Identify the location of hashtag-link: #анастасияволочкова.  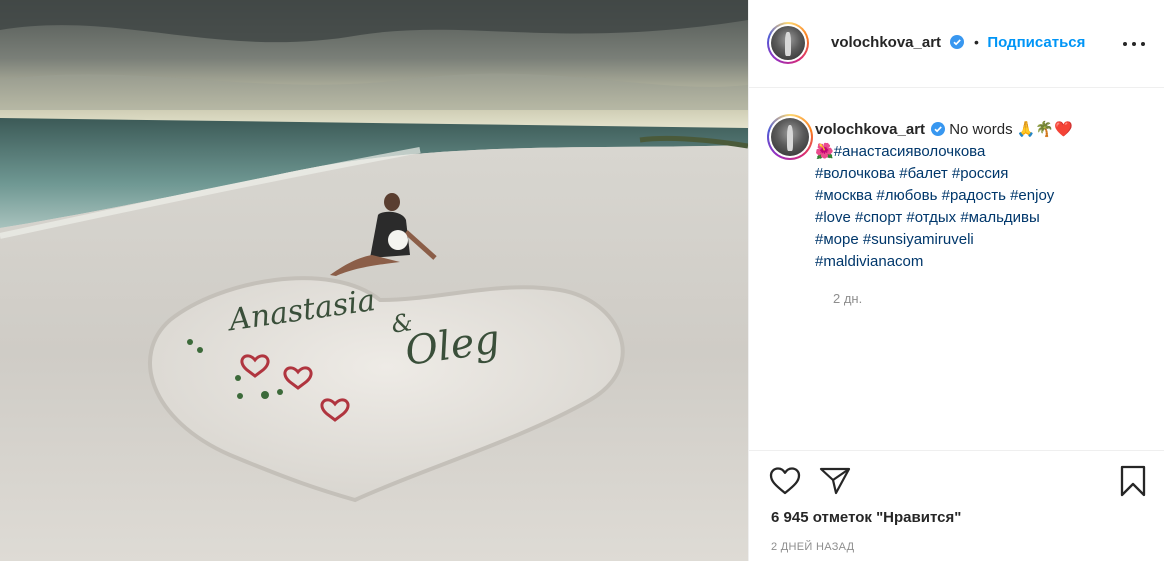
(910, 151).